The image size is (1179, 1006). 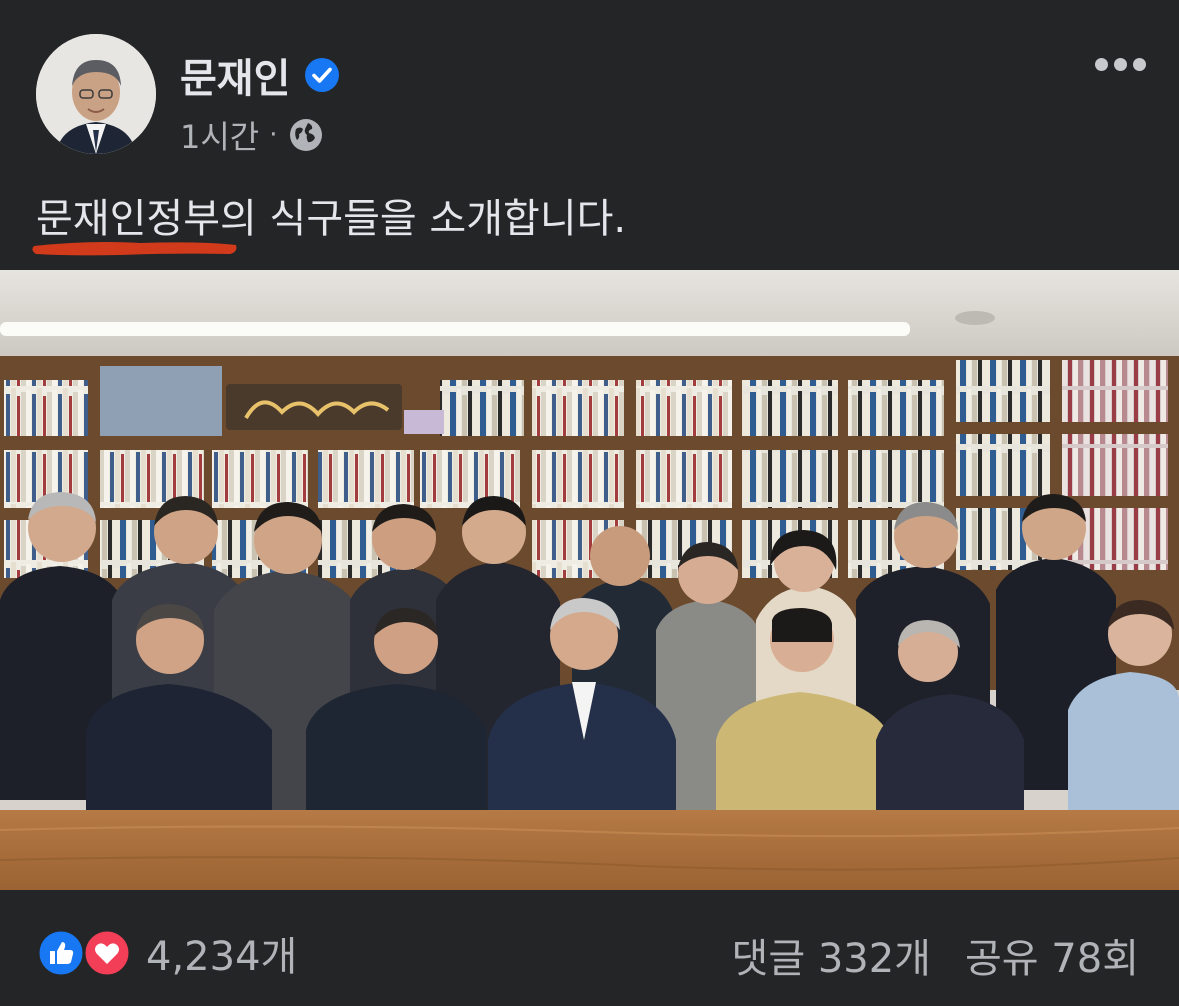 I want to click on author-row: 문재인, so click(x=260, y=75).